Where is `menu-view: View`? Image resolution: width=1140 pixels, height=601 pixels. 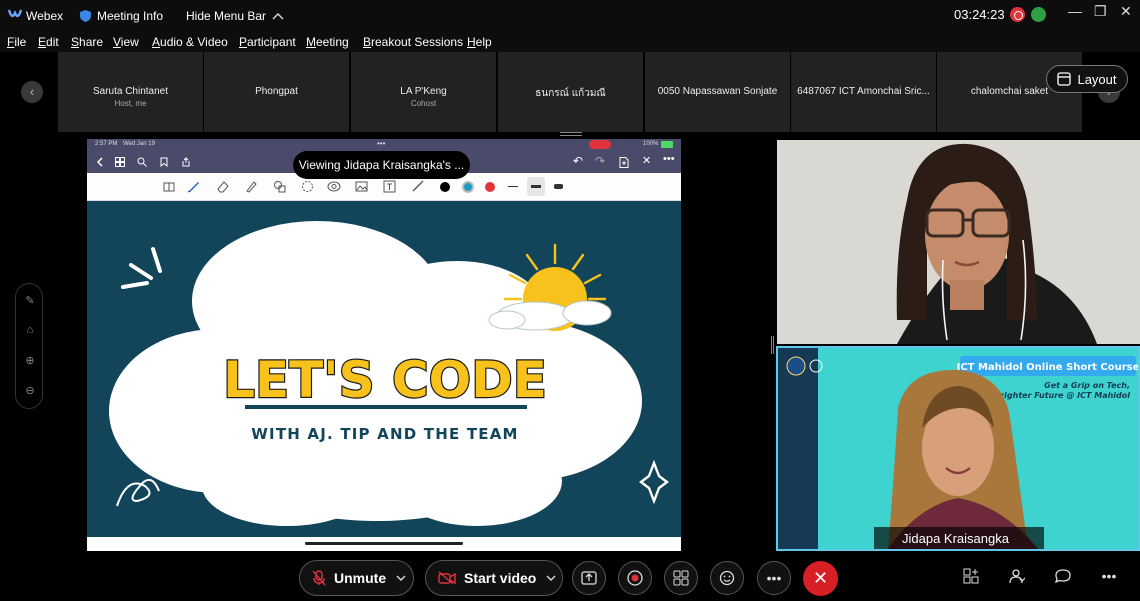
menu-view: View is located at coordinates (126, 42).